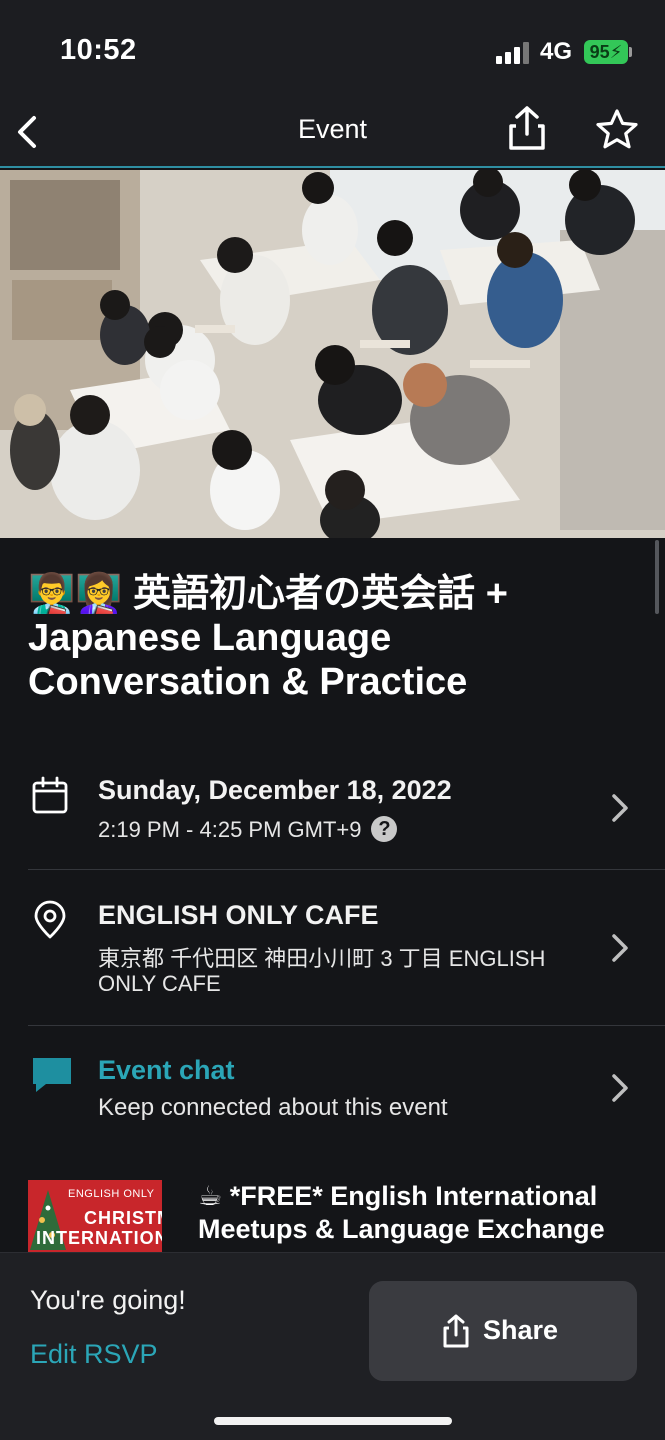 The image size is (665, 1440). Describe the element at coordinates (108, 1300) in the screenshot. I see `rsvp-status: You're going!` at that location.